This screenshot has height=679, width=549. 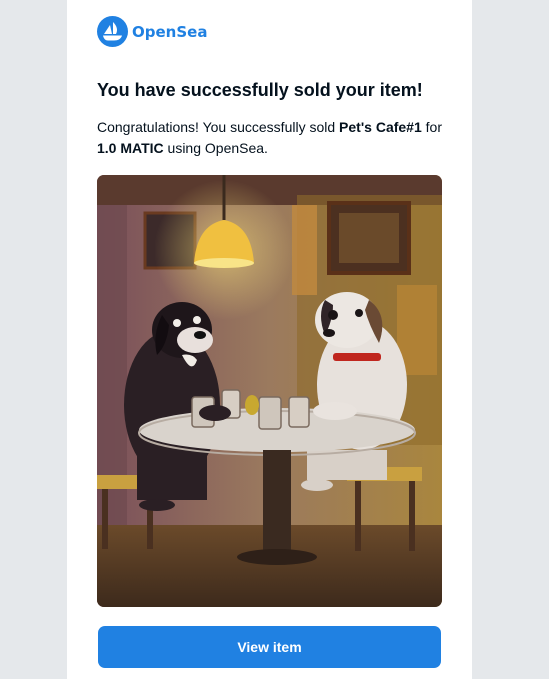 What do you see at coordinates (380, 127) in the screenshot?
I see `item-name: Pet's Cafe#1` at bounding box center [380, 127].